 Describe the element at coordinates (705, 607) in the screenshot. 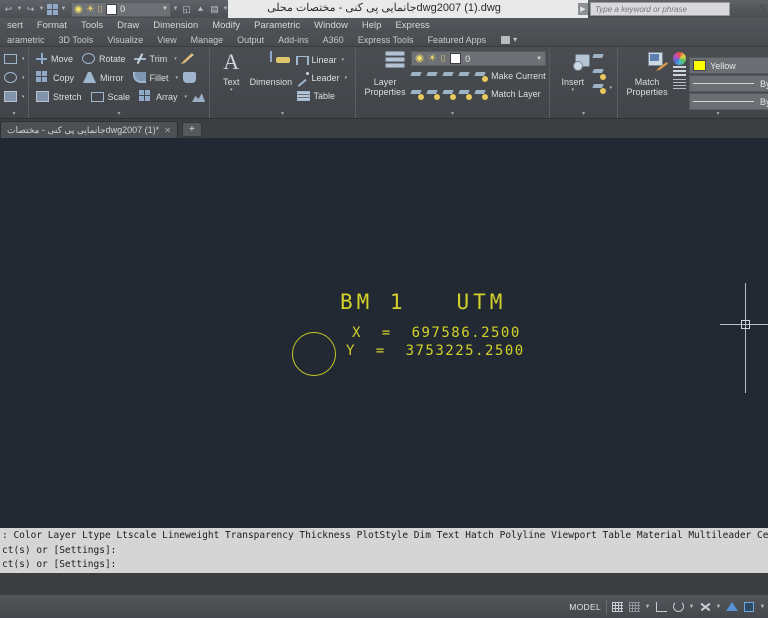

I see `object-snap-icon` at that location.